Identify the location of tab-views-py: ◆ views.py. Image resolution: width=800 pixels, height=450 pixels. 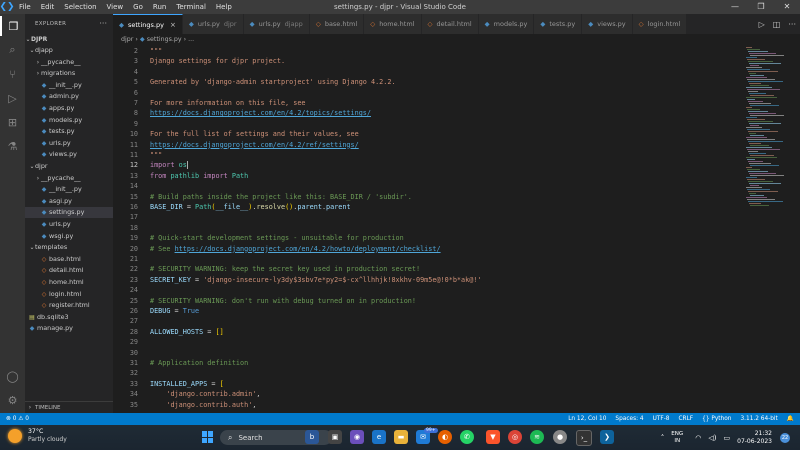
(607, 24).